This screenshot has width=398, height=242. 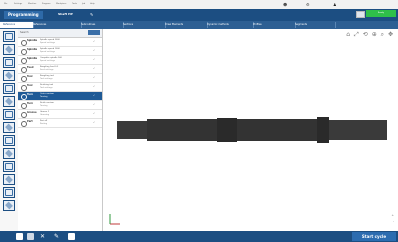 I want to click on tool-threading-button, so click(x=9, y=88).